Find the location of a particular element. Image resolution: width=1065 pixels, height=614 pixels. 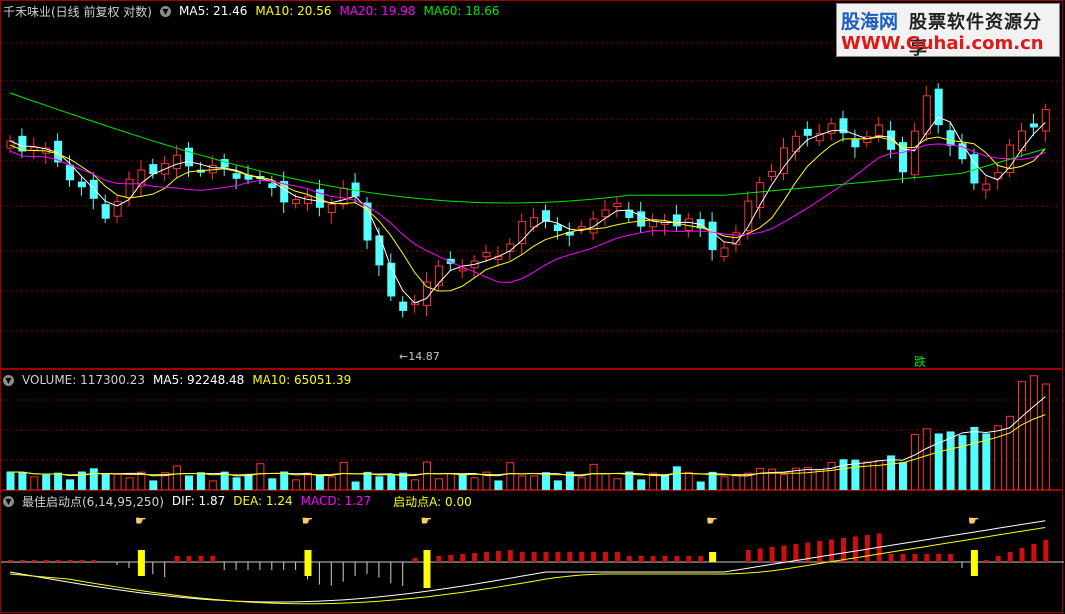

dea-value: DEA: 1.24 is located at coordinates (263, 501).